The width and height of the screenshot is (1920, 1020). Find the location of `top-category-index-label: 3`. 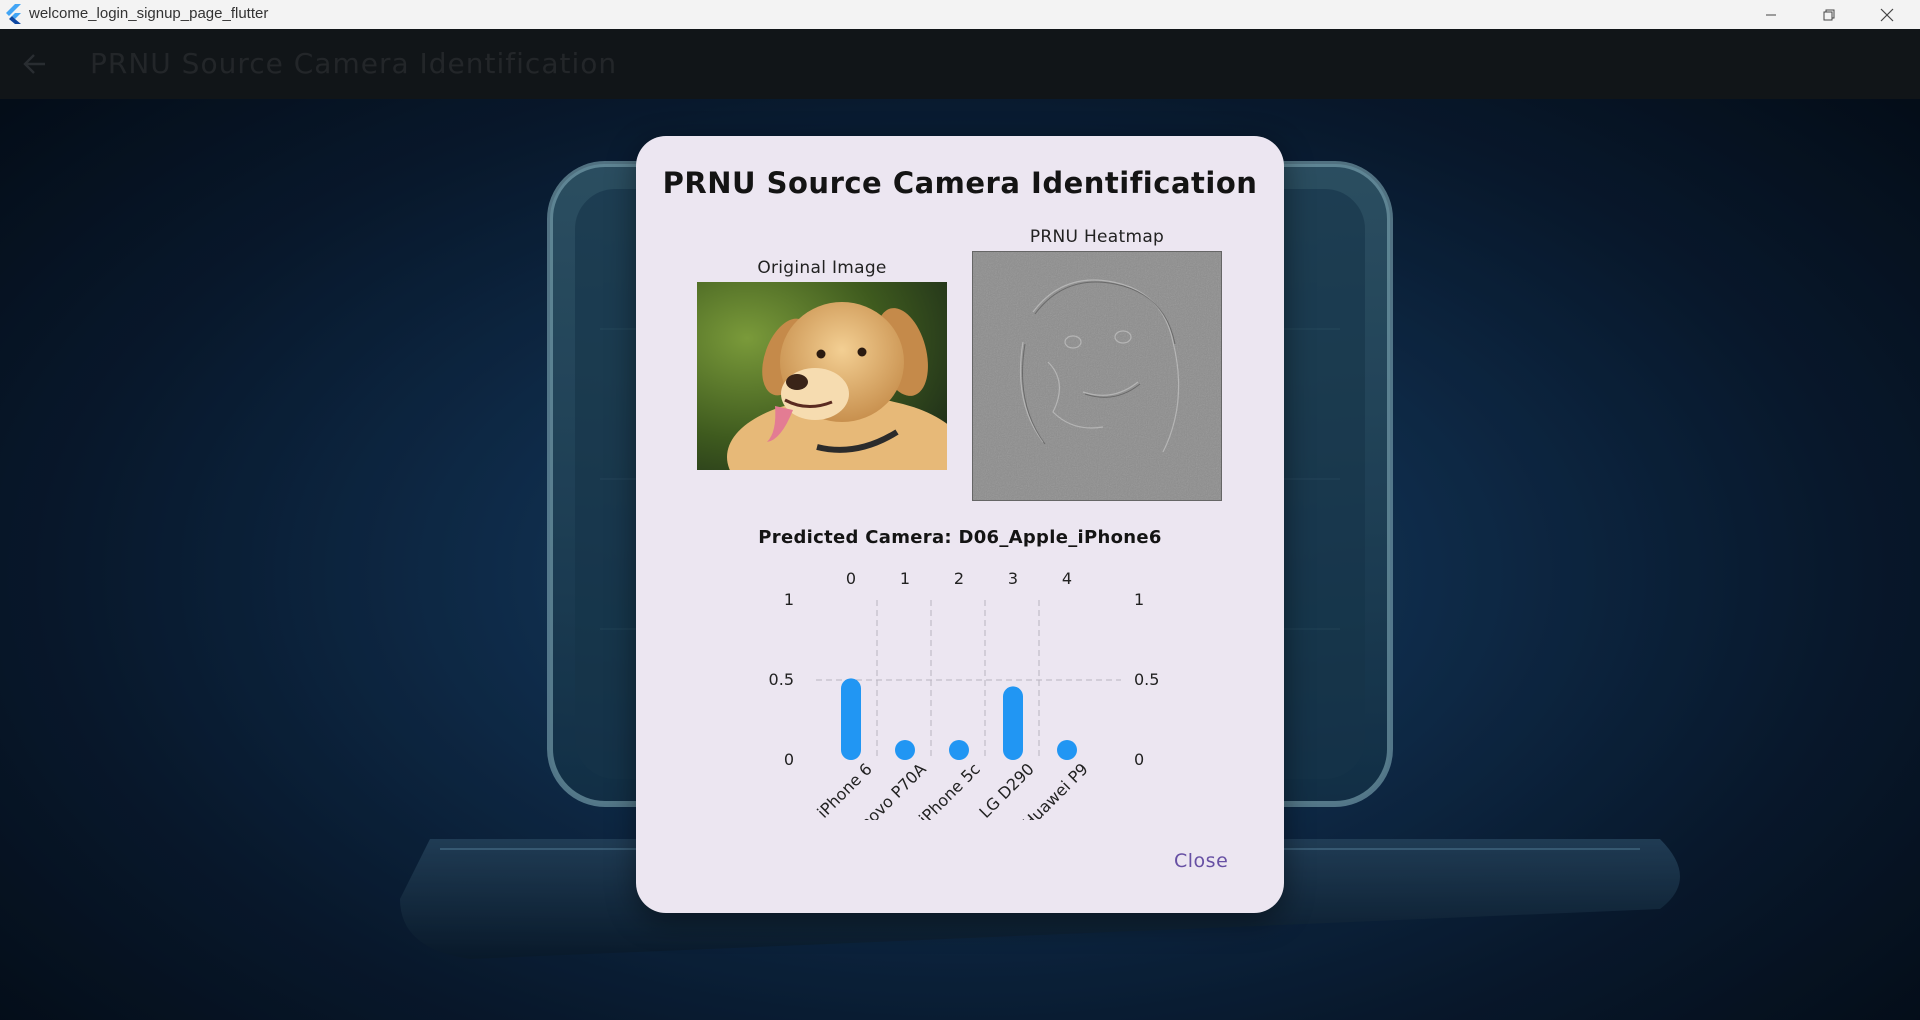

top-category-index-label: 3 is located at coordinates (1013, 578).